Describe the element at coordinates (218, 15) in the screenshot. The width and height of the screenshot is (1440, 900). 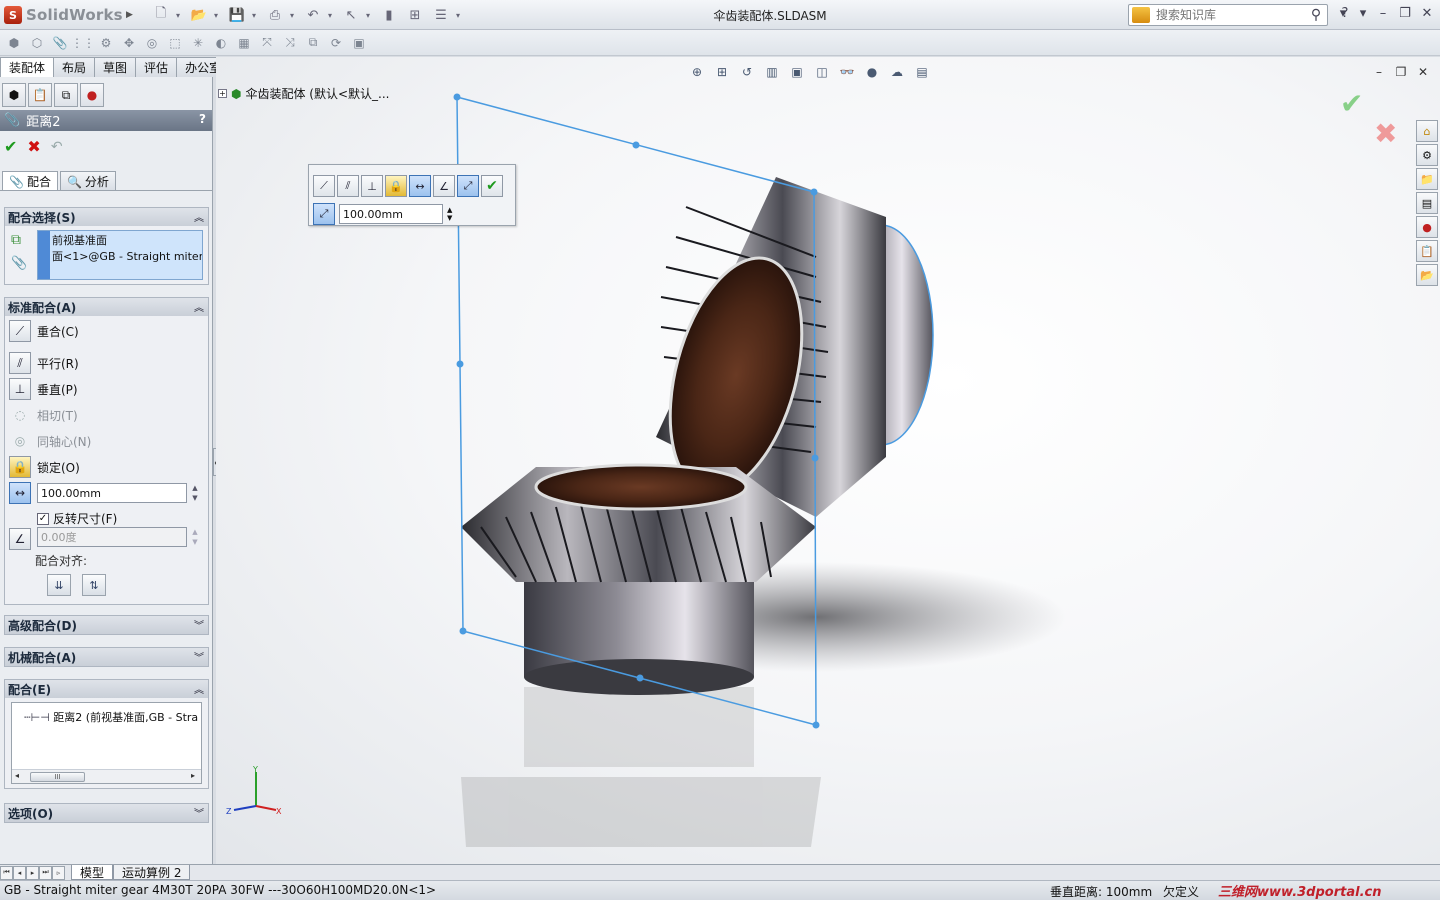
I see `open-dropdown-icon: ▾` at that location.